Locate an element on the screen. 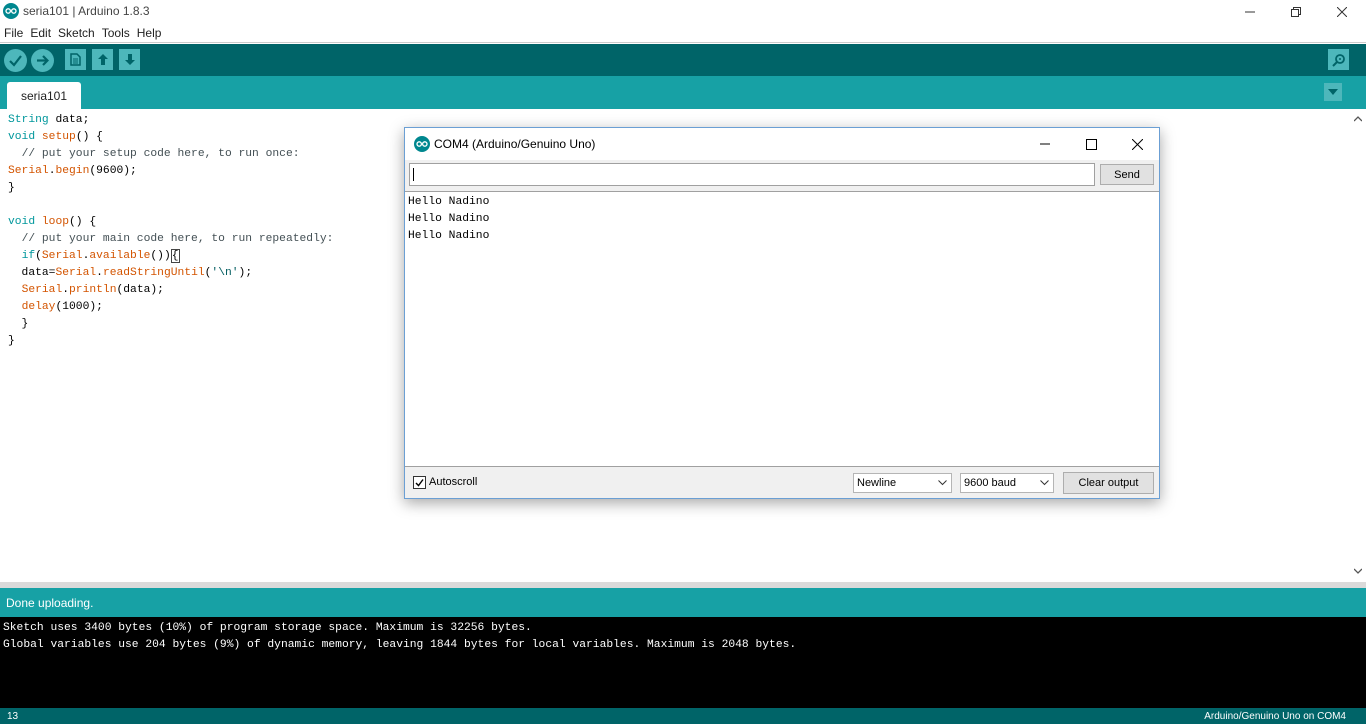 The image size is (1366, 724). editor-scrollbar is located at coordinates (1358, 345).